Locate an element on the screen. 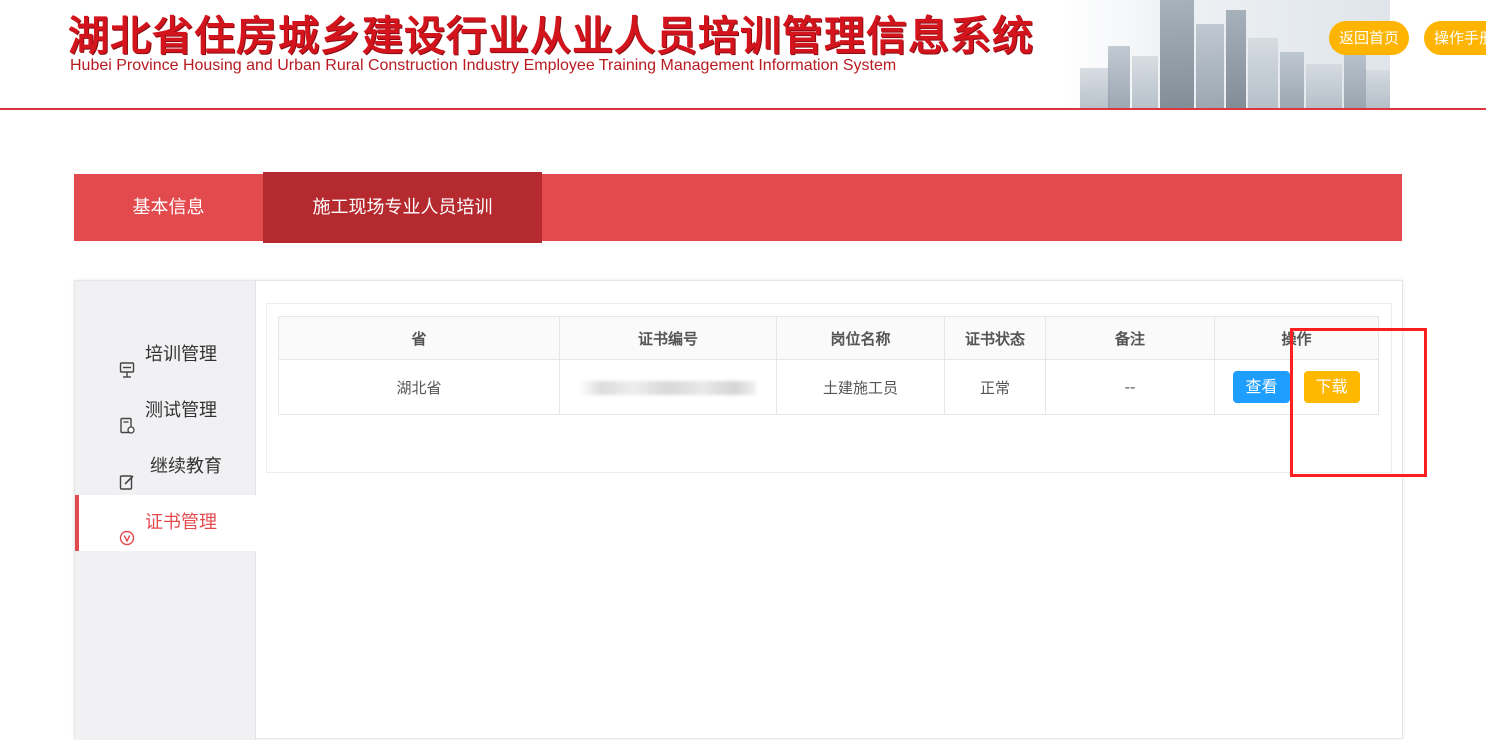  test-icon is located at coordinates (127, 418).